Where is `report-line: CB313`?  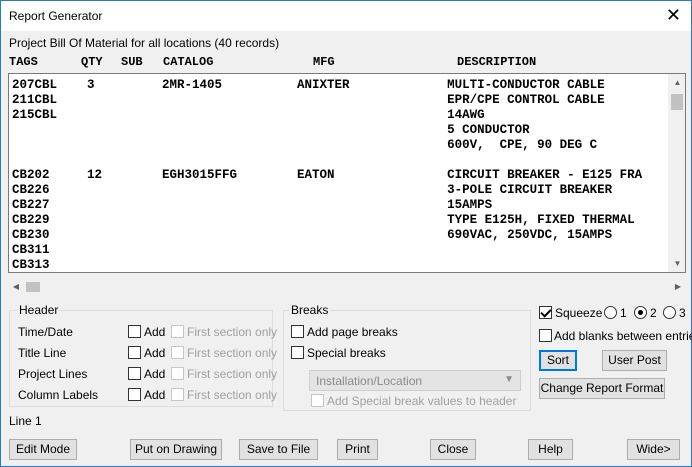
report-line: CB313 is located at coordinates (31, 265).